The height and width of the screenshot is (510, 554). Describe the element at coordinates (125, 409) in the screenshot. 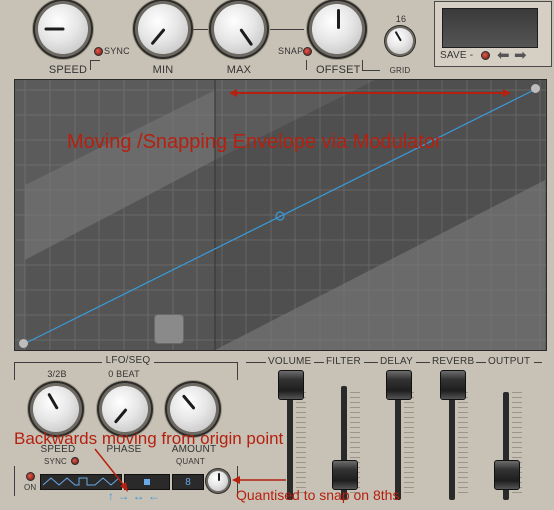

I see `lfo-phase-knob` at that location.